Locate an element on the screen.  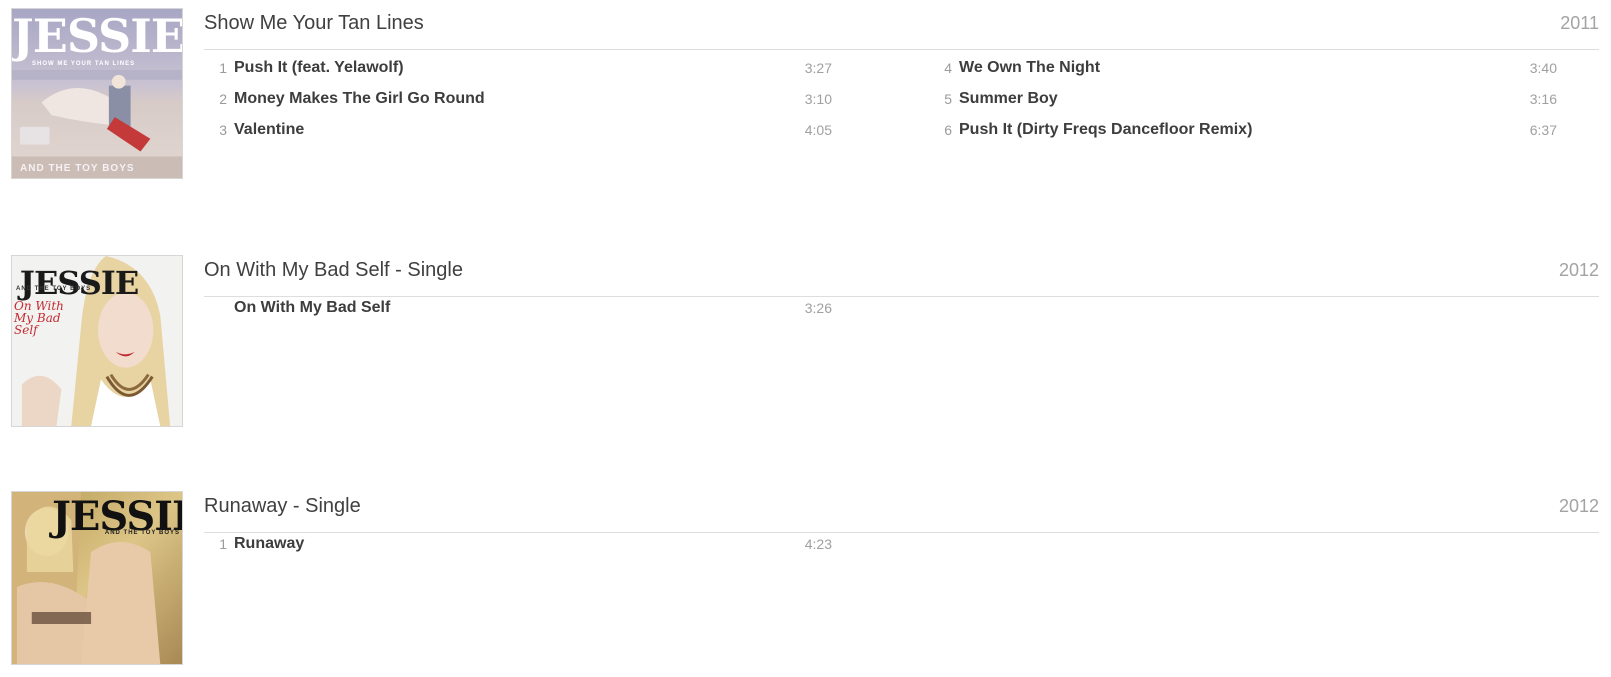
track-row: On With My Bad Self 3:26 is located at coordinates (517, 309).